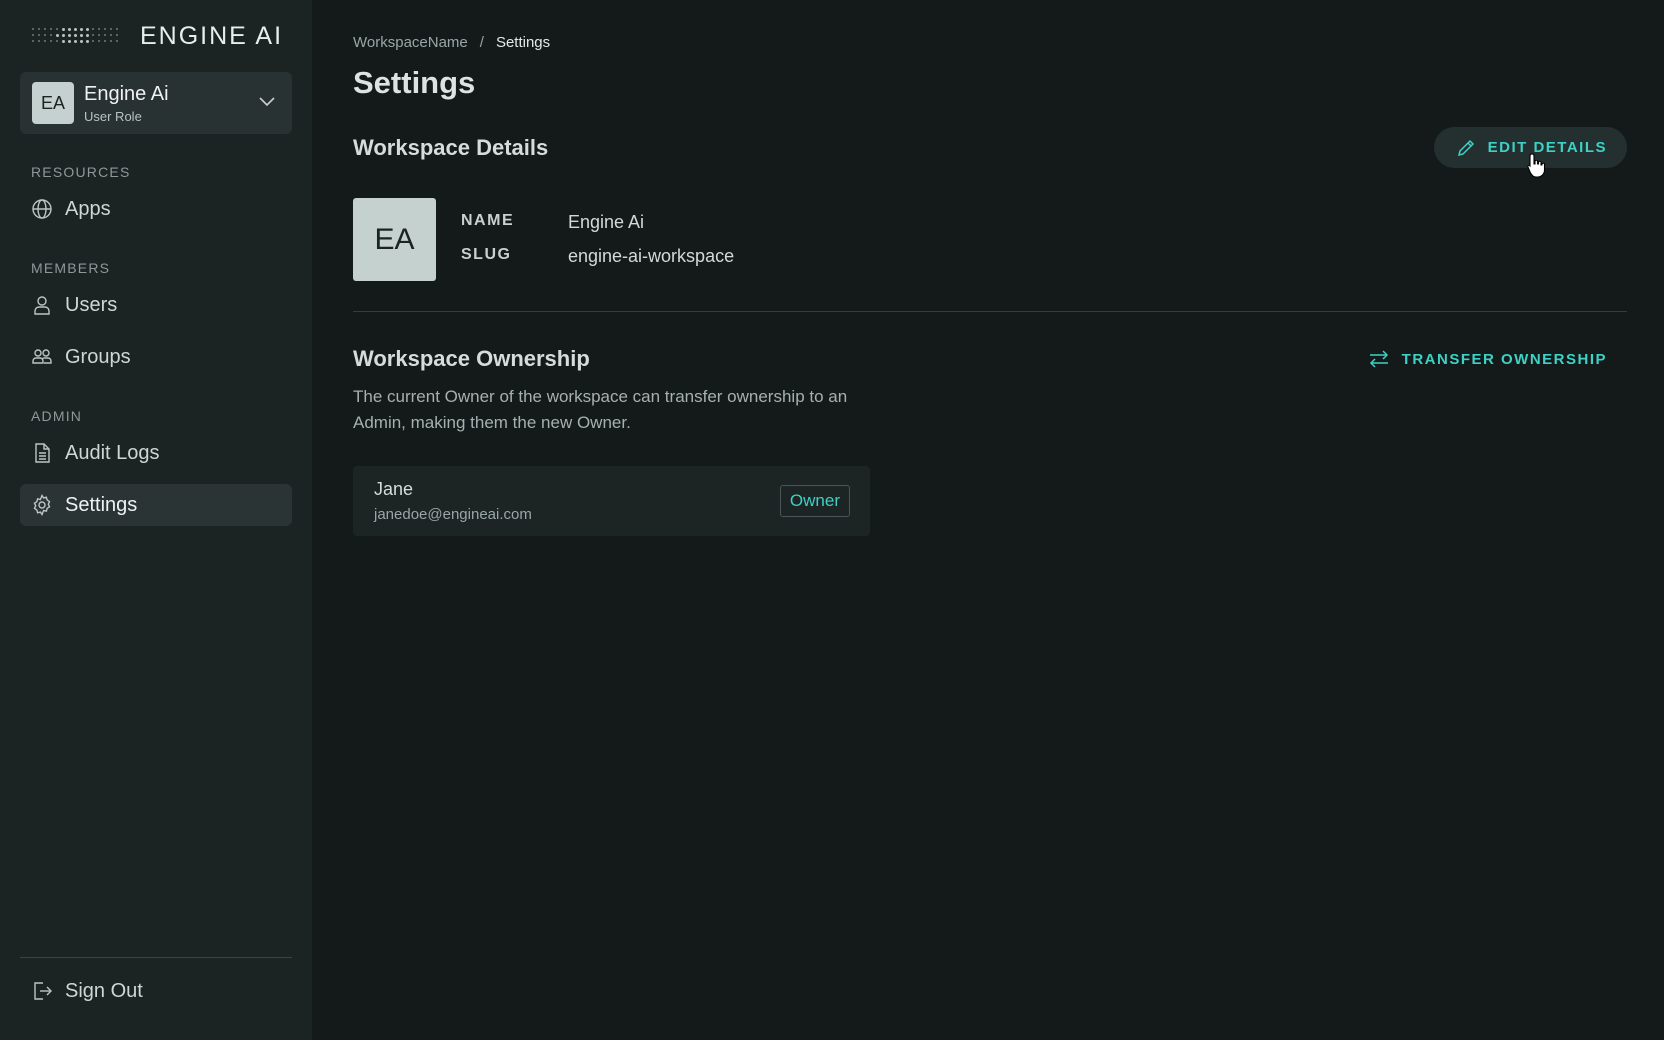  Describe the element at coordinates (98, 356) in the screenshot. I see `sidebar-item-label: Groups` at that location.